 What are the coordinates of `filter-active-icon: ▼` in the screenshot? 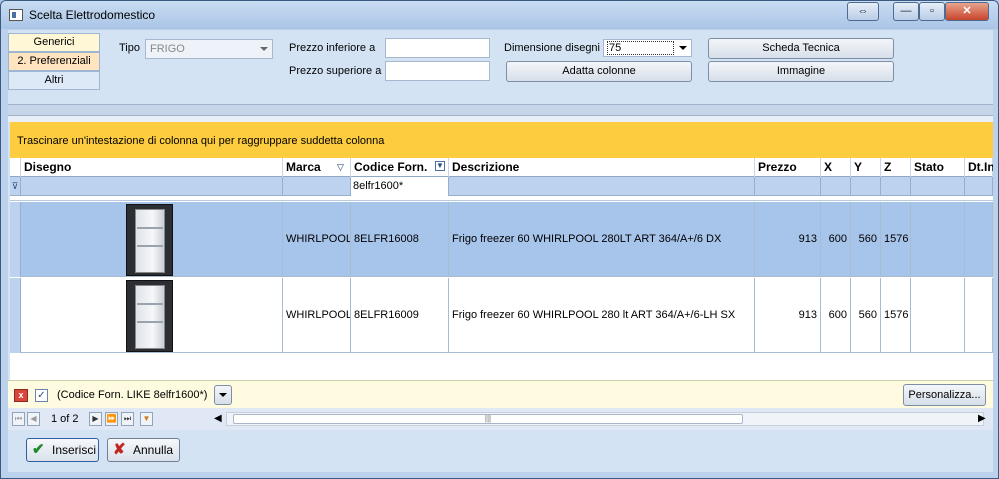 It's located at (440, 166).